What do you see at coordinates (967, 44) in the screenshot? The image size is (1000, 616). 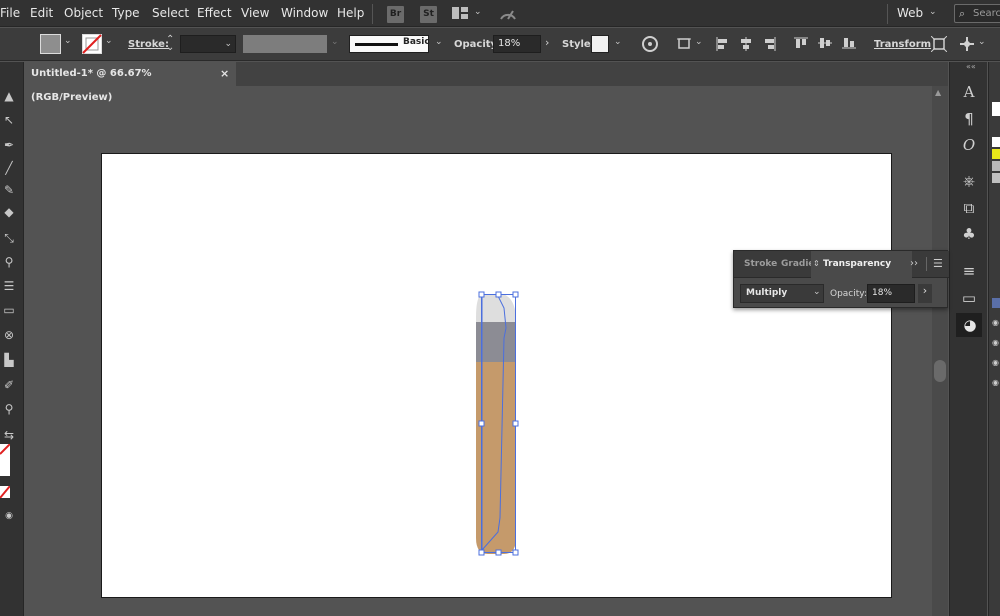 I see `puppet-warp-icon` at bounding box center [967, 44].